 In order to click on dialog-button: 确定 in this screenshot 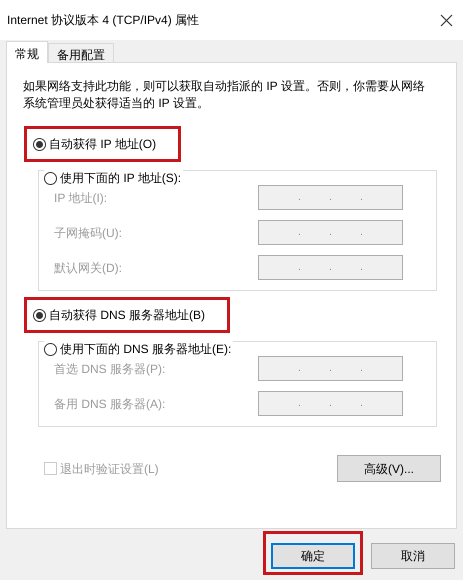, I will do `click(313, 556)`.